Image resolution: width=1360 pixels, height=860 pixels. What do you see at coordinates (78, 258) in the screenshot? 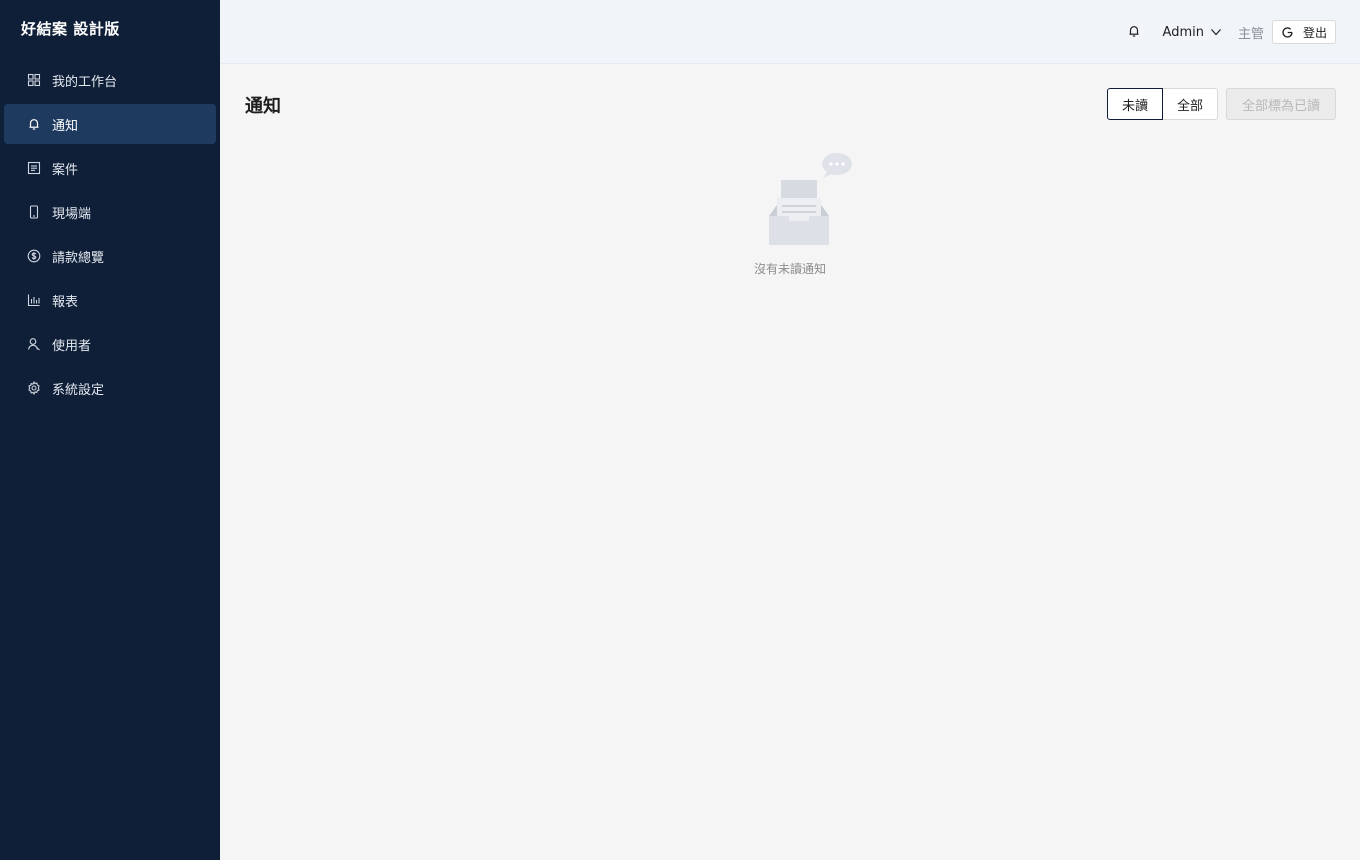
I see `sidebar-item-label: 請款總覽` at bounding box center [78, 258].